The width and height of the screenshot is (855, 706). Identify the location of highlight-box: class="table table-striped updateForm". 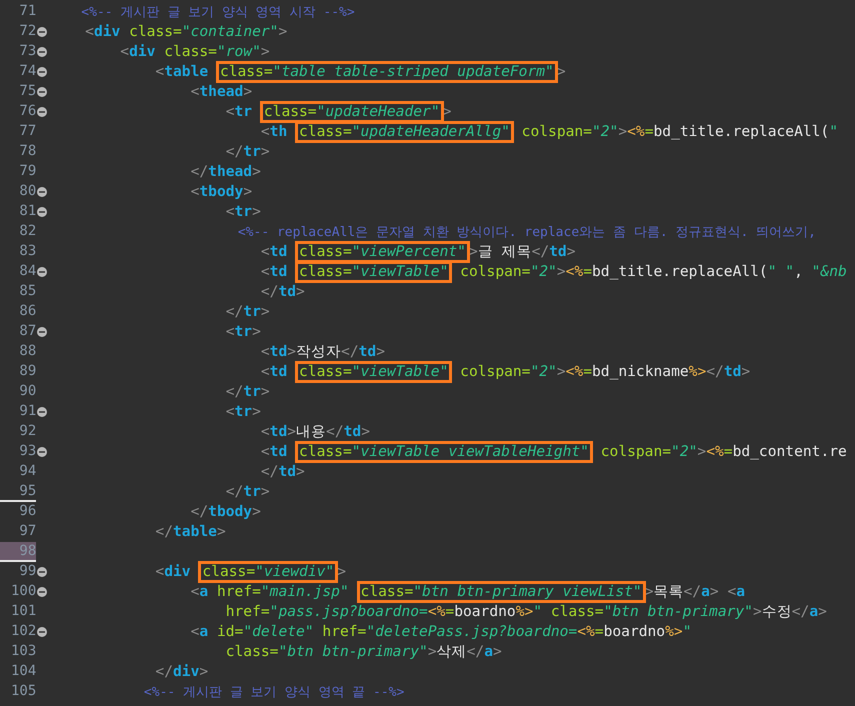
(387, 72).